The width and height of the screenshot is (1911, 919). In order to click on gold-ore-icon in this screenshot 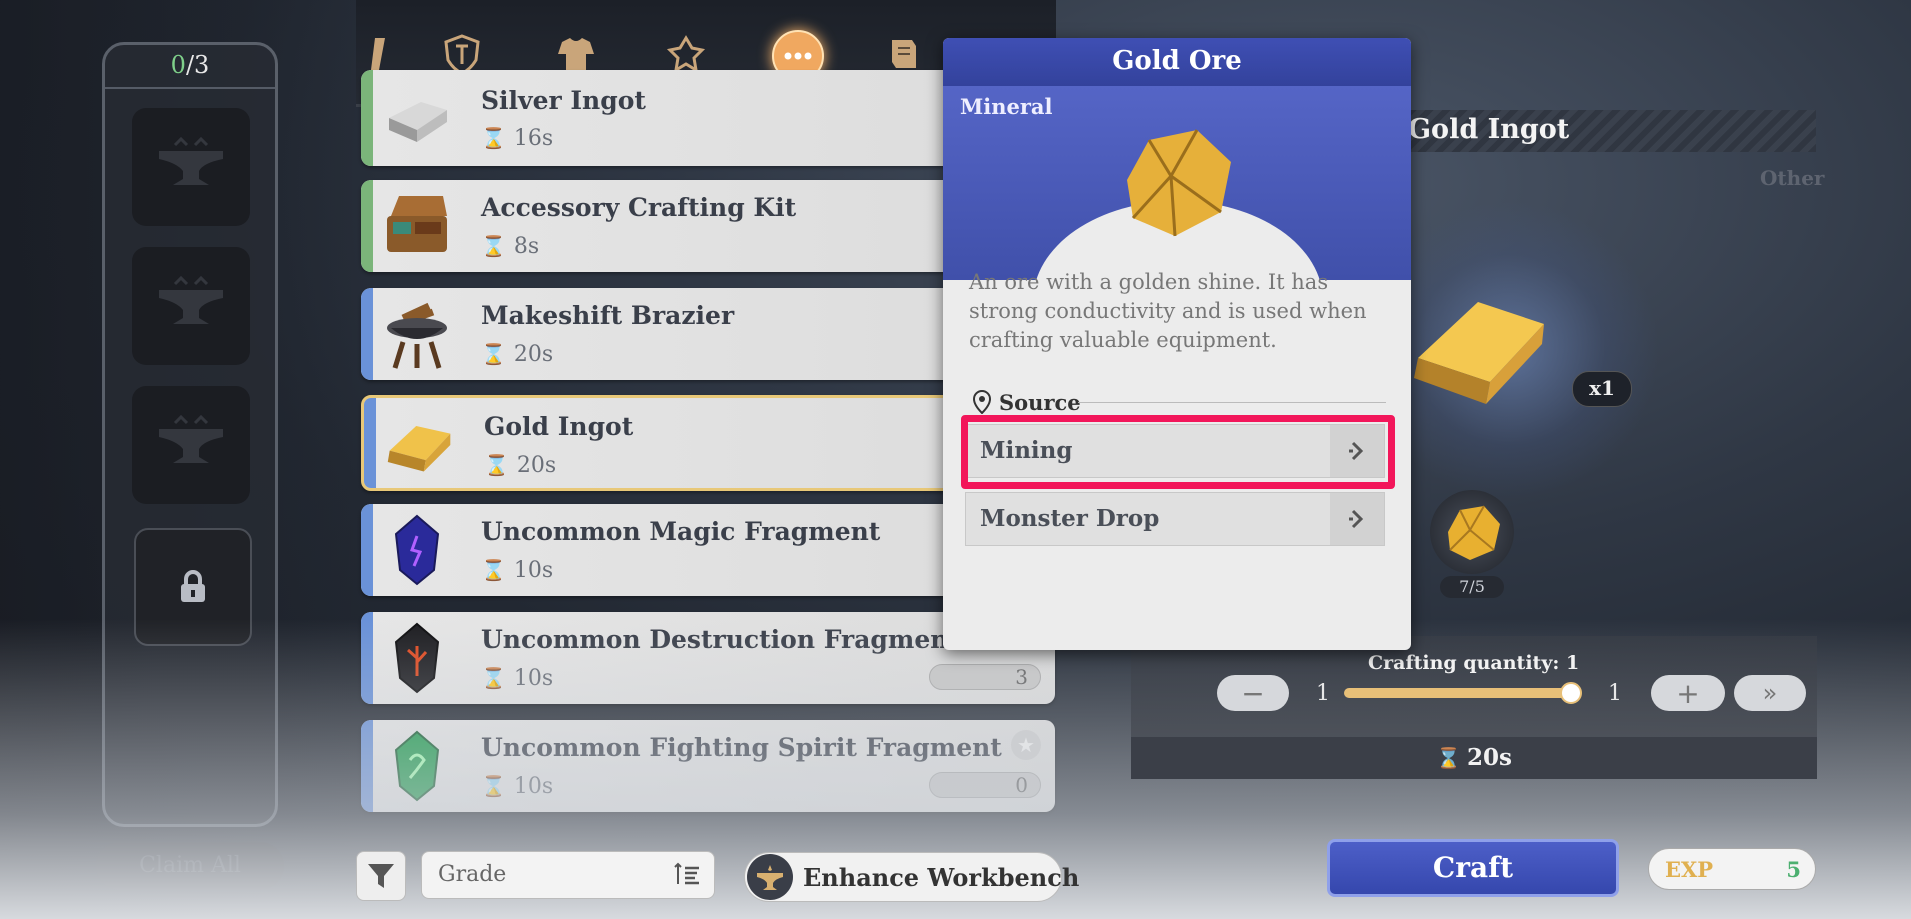, I will do `click(1474, 532)`.